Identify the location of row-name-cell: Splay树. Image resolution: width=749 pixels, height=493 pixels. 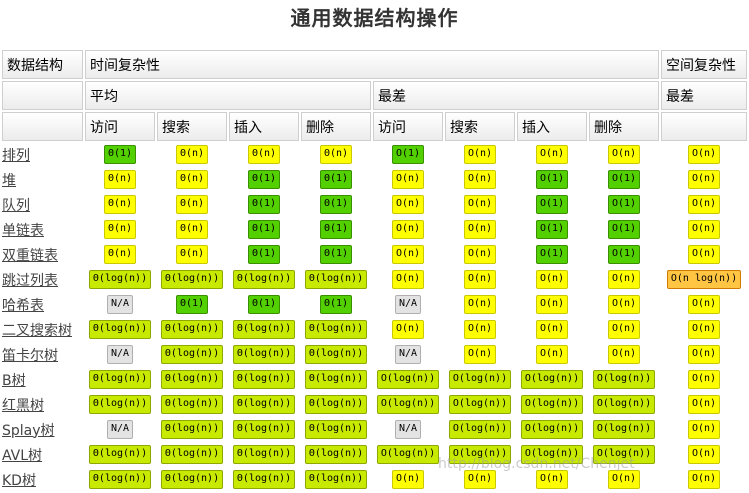
(42, 429).